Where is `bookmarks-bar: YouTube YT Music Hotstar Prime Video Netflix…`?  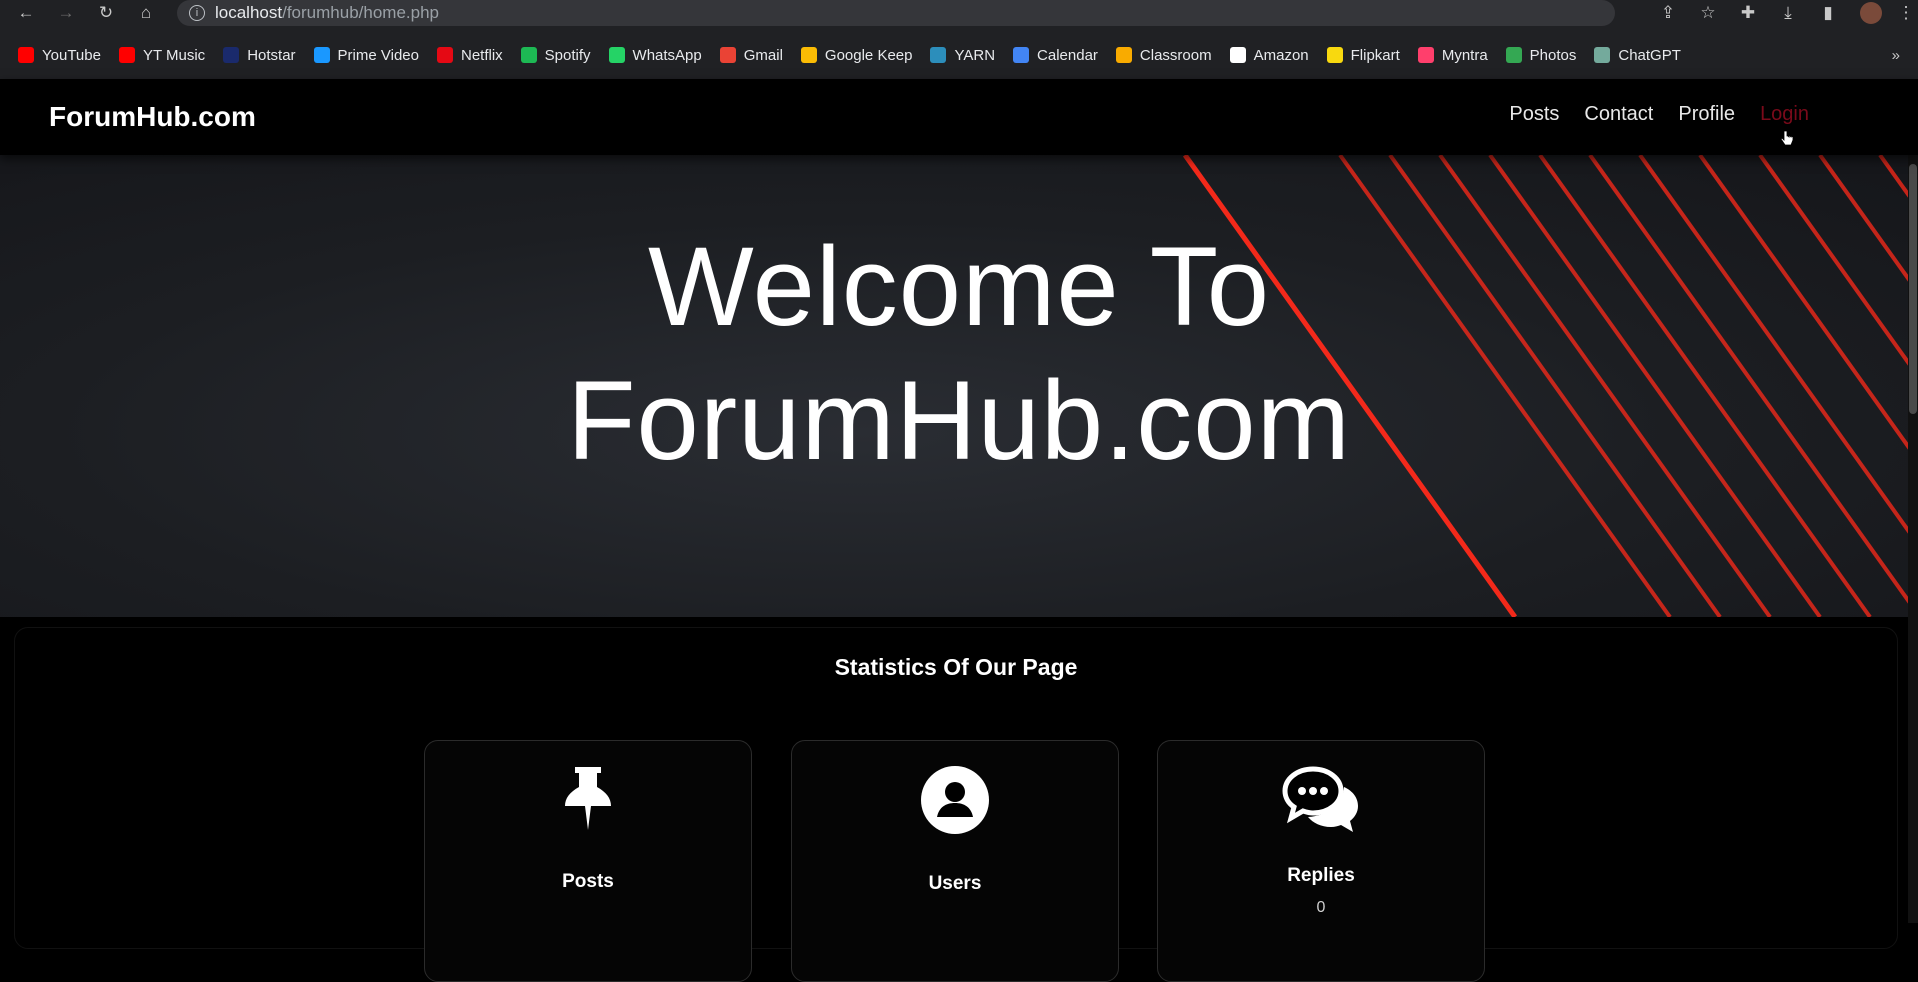
bookmarks-bar: YouTube YT Music Hotstar Prime Video Netflix… is located at coordinates (959, 55).